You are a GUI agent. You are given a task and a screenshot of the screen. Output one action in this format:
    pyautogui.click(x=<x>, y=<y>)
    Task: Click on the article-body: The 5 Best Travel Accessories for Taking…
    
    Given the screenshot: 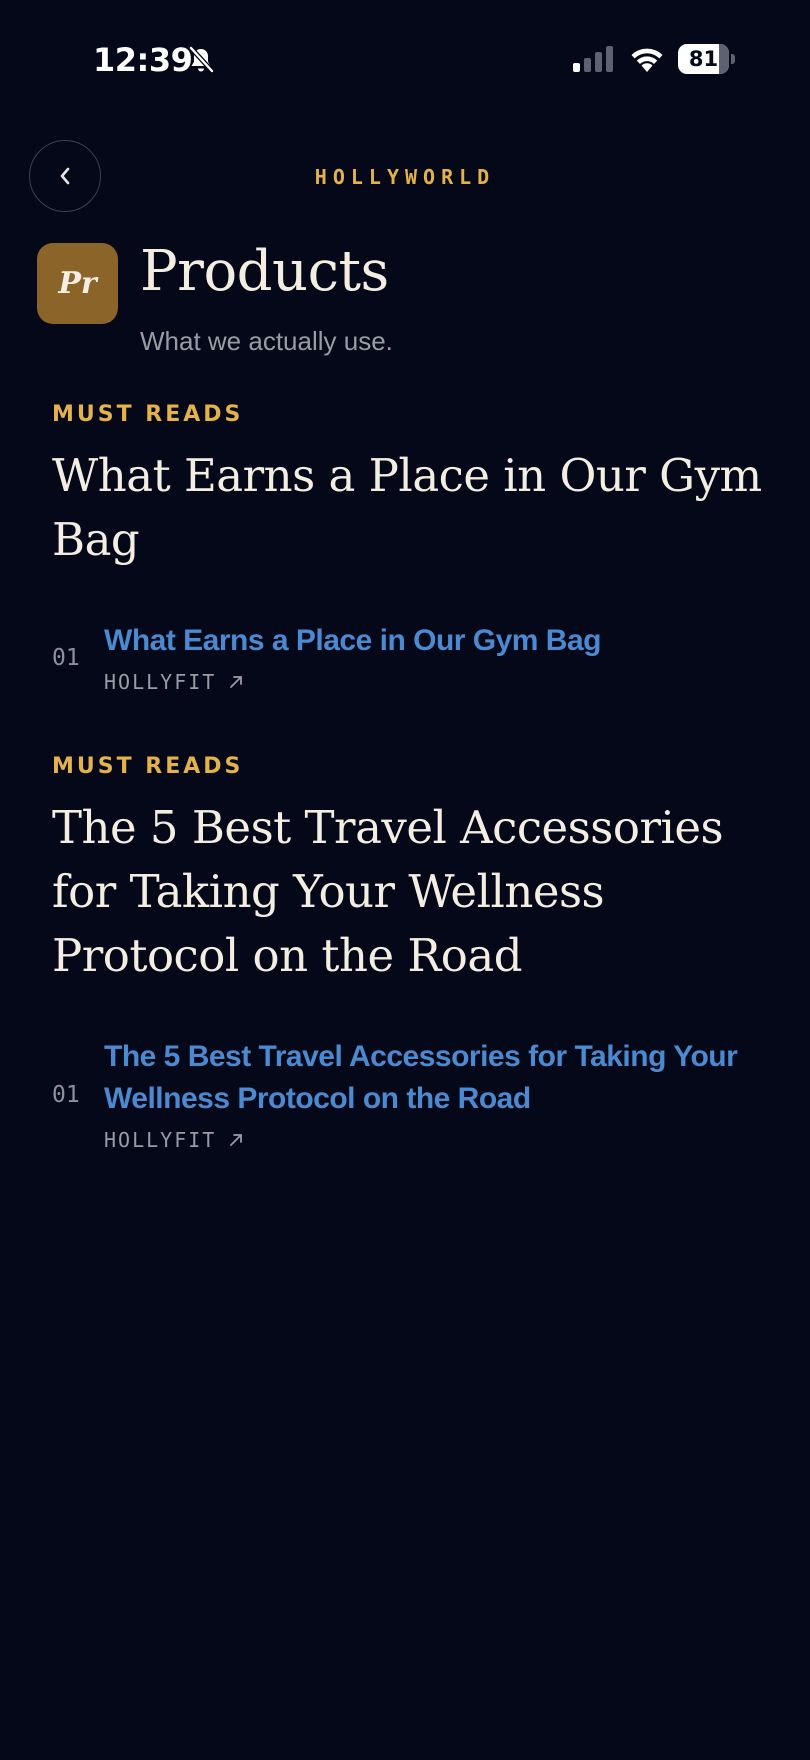 What is the action you would take?
    pyautogui.click(x=437, y=1095)
    